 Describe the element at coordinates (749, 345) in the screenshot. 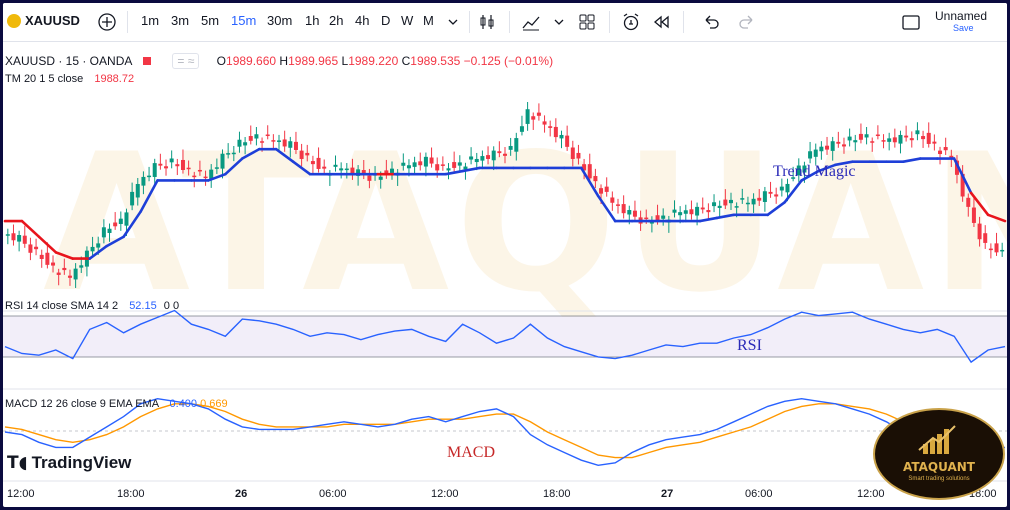

I see `rsi-annotation: RSI` at that location.